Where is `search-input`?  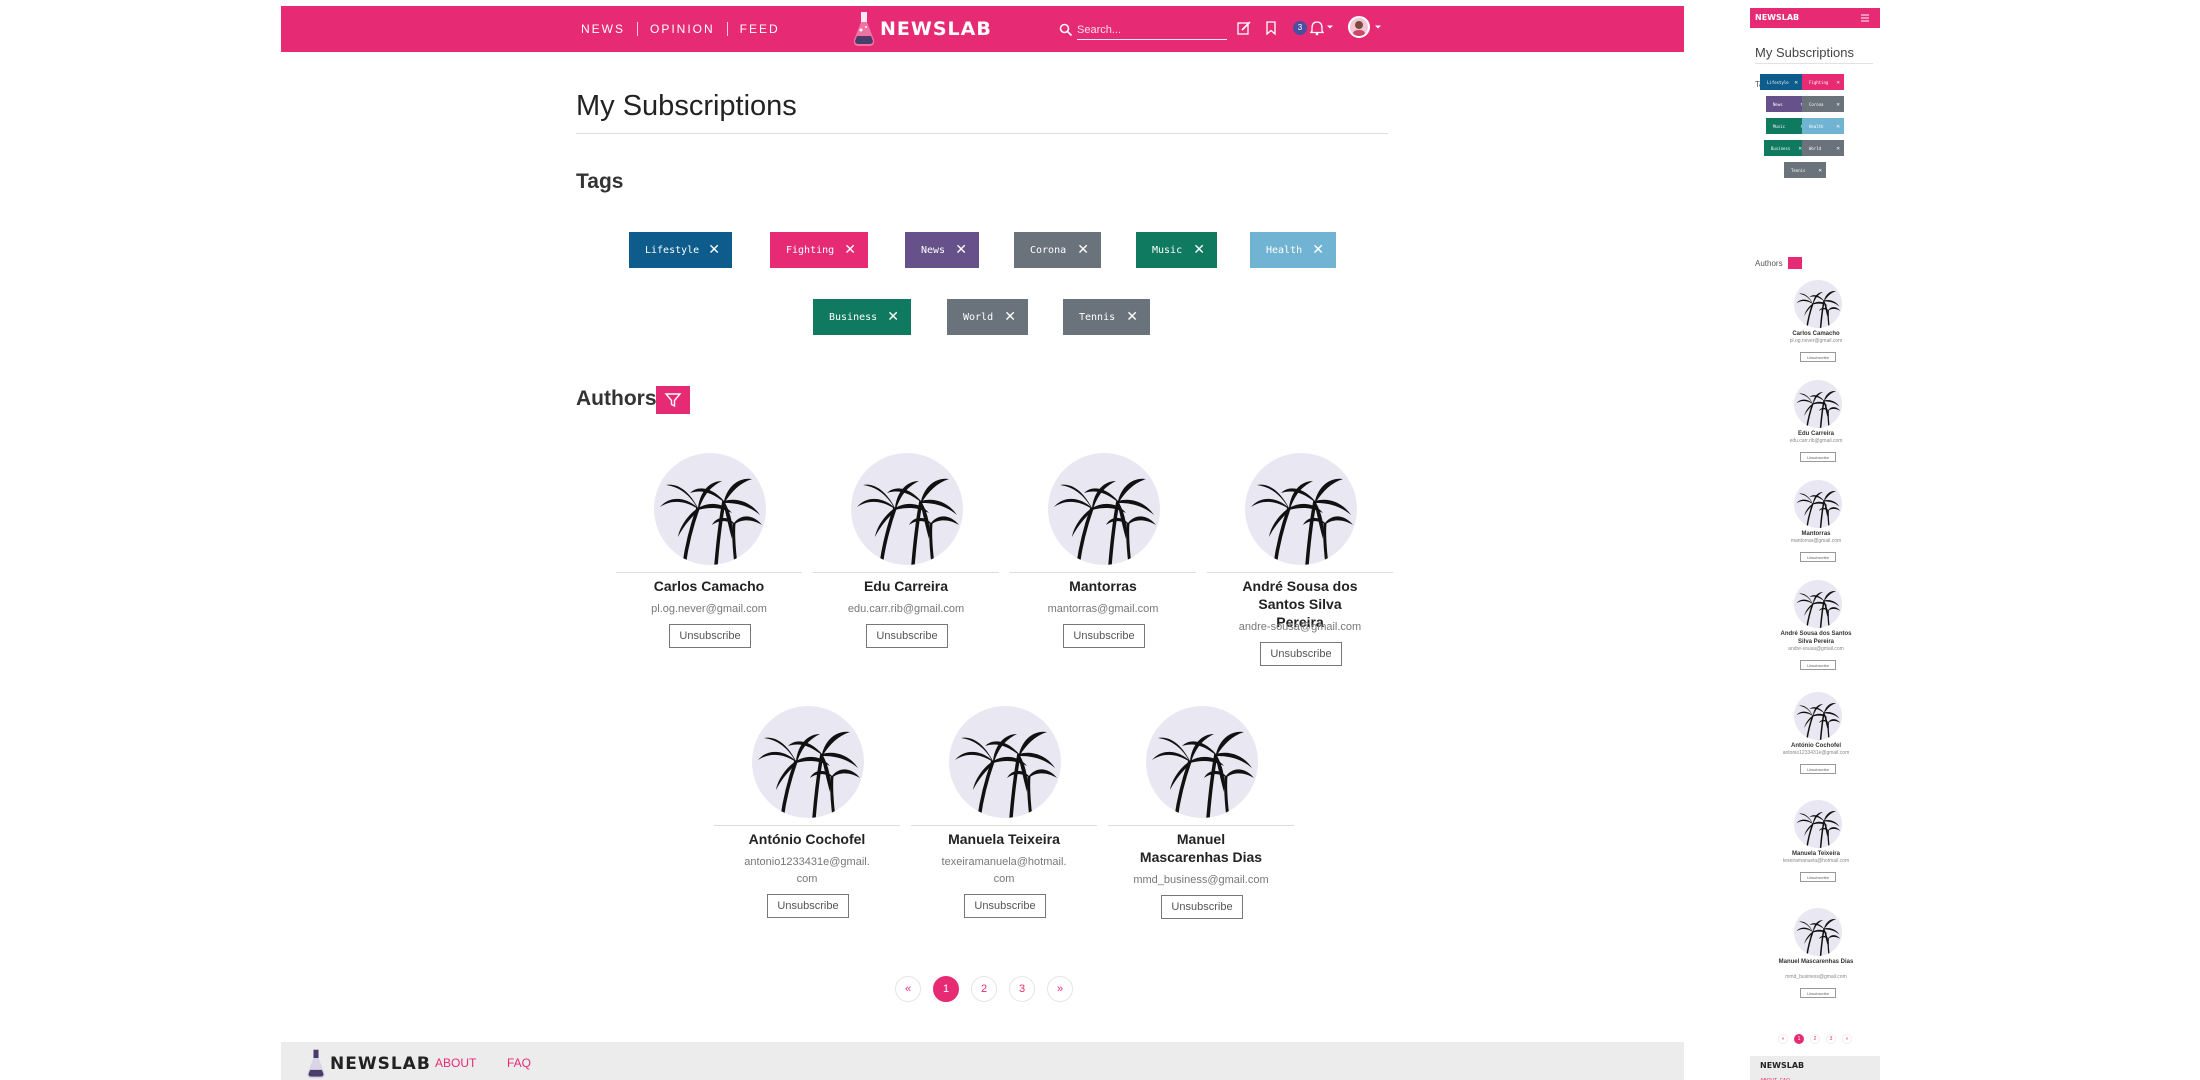
search-input is located at coordinates (1152, 30).